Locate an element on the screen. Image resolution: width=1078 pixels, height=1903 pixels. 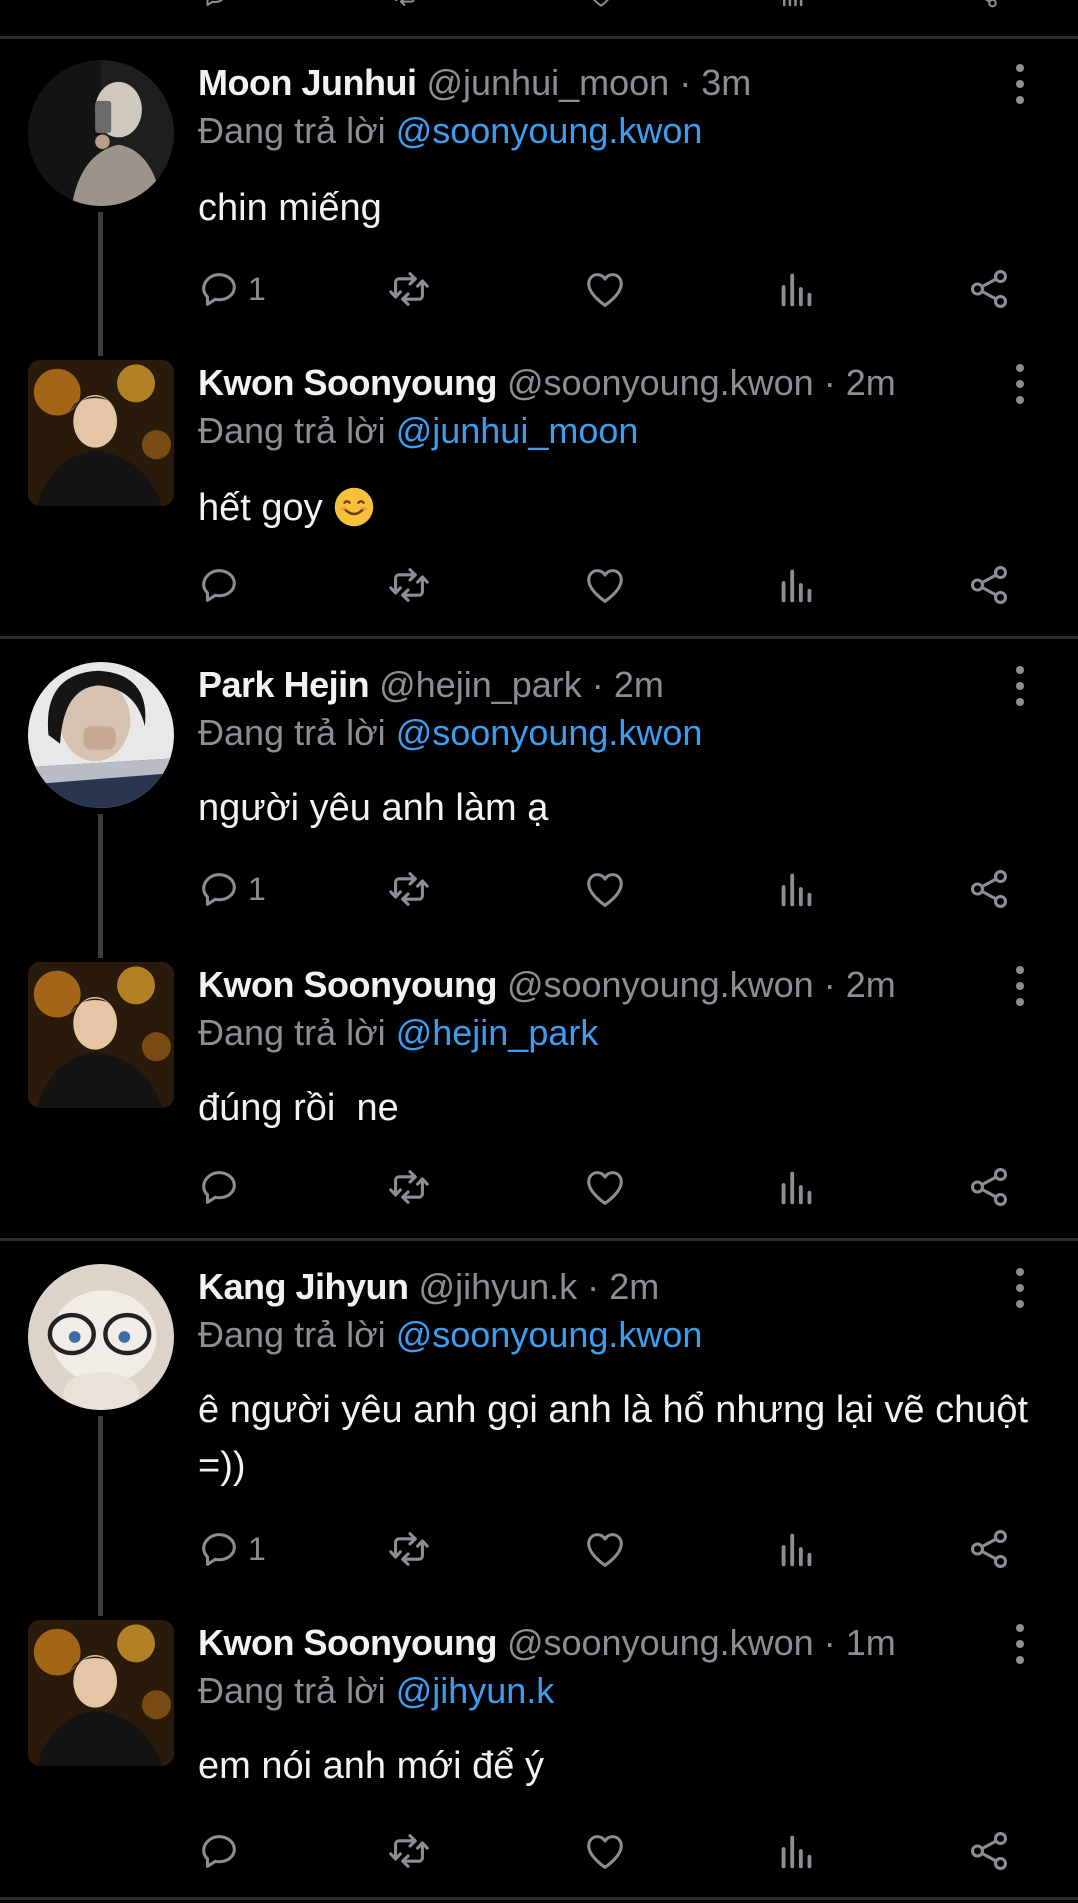
tweet-header: Kang Jihyun @jihyun.k · 2m is located at coordinates (428, 1287).